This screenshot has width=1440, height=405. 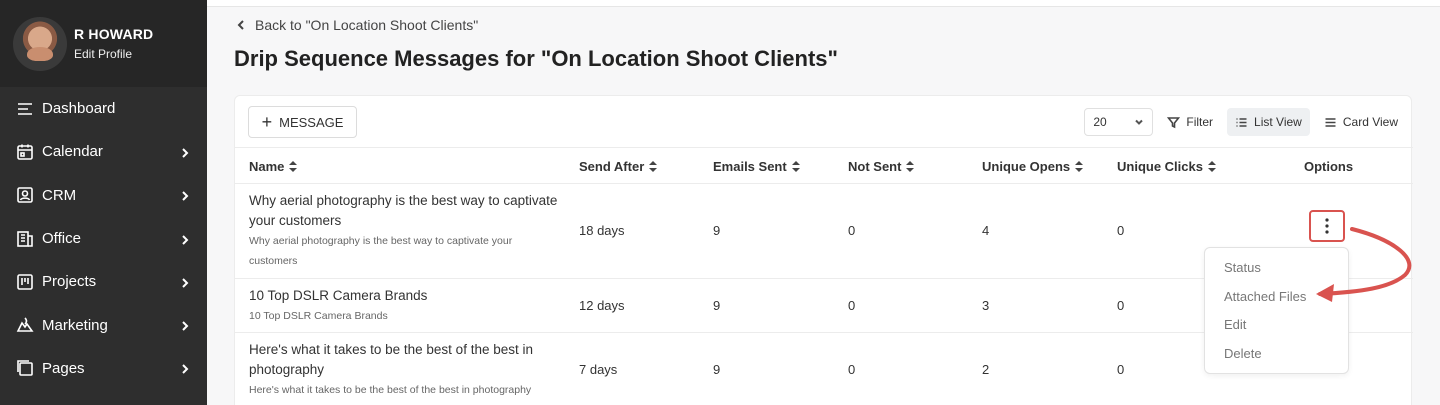 I want to click on column-header-unique-opens: Unique Opens, so click(x=1033, y=166).